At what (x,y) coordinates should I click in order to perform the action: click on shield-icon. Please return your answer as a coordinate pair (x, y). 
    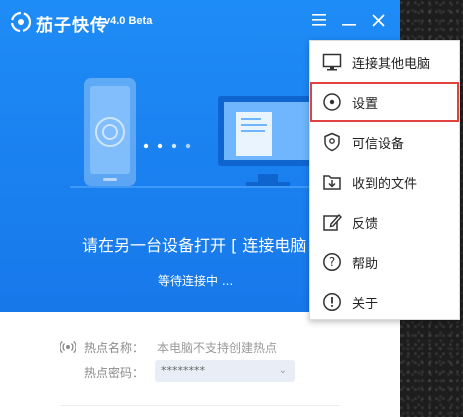
    Looking at the image, I should click on (332, 142).